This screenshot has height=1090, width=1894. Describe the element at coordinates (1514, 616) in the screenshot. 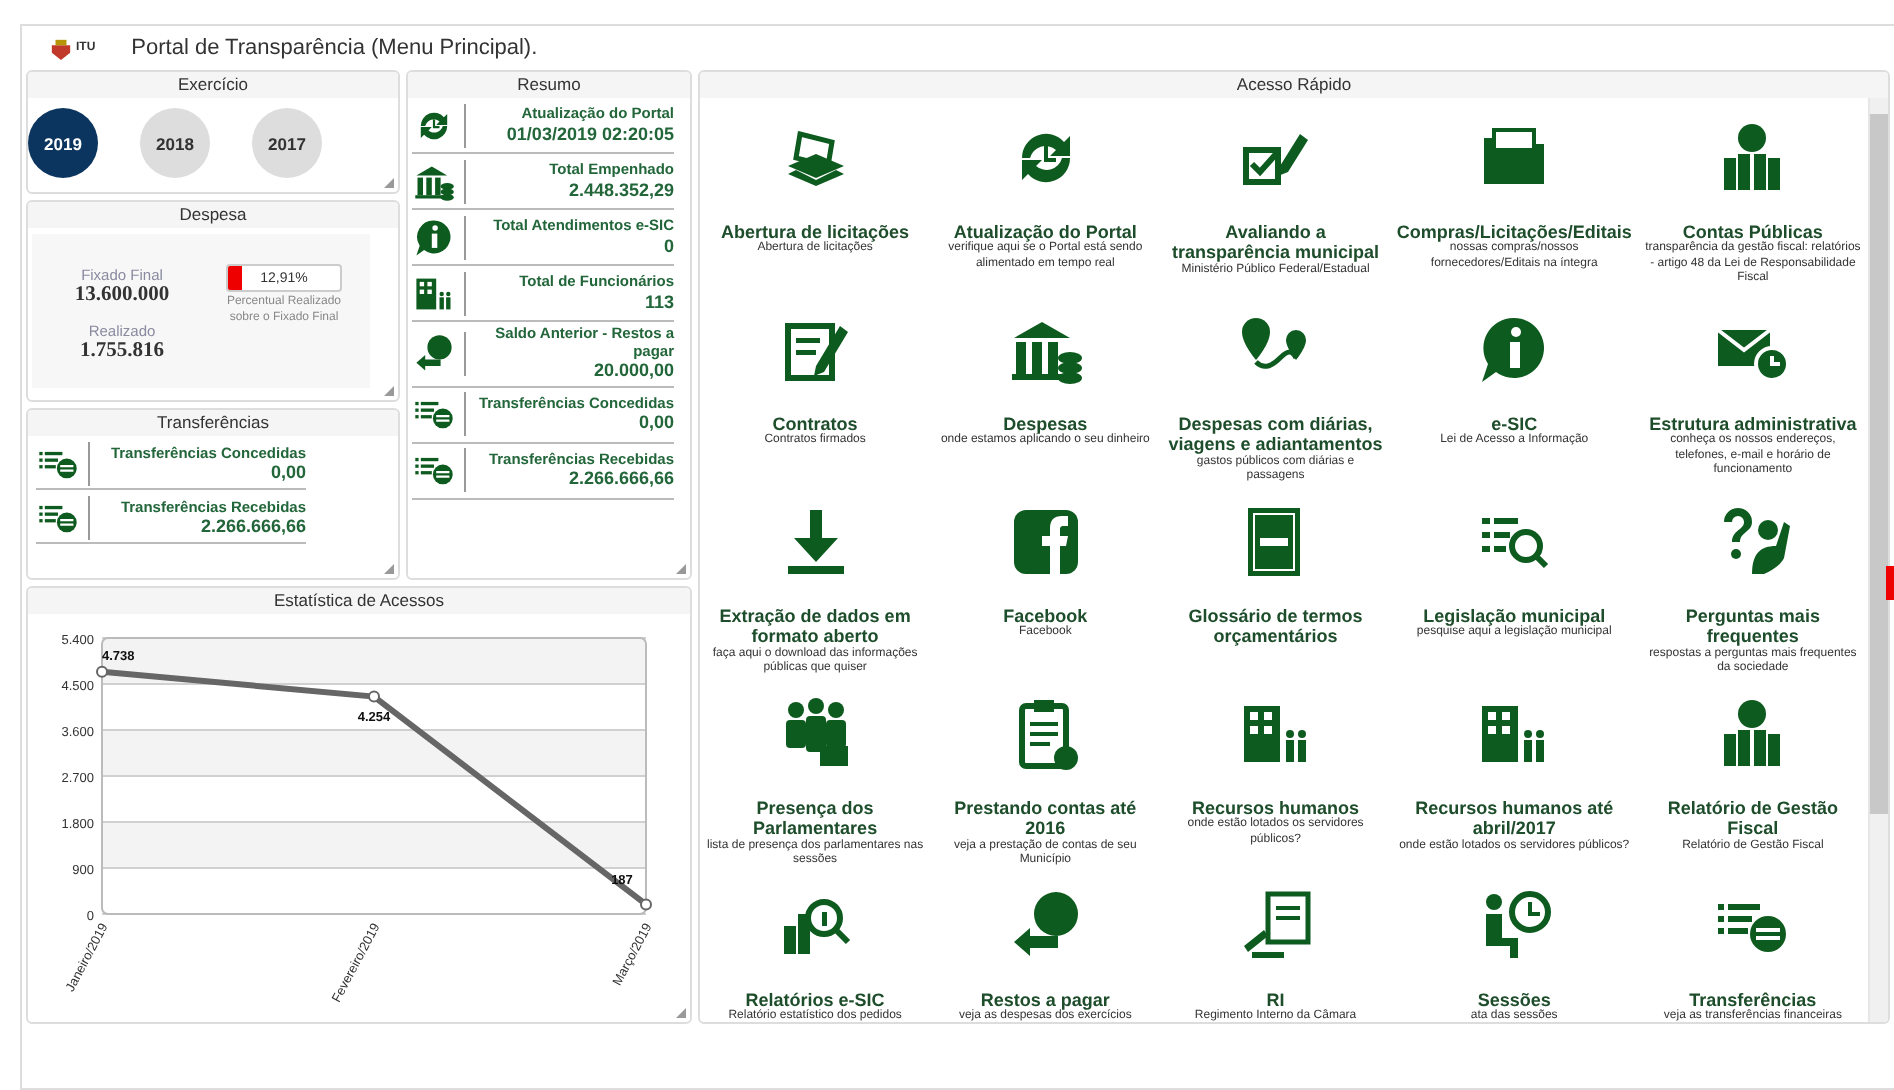

I see `tile-link: Legislação municipal` at that location.